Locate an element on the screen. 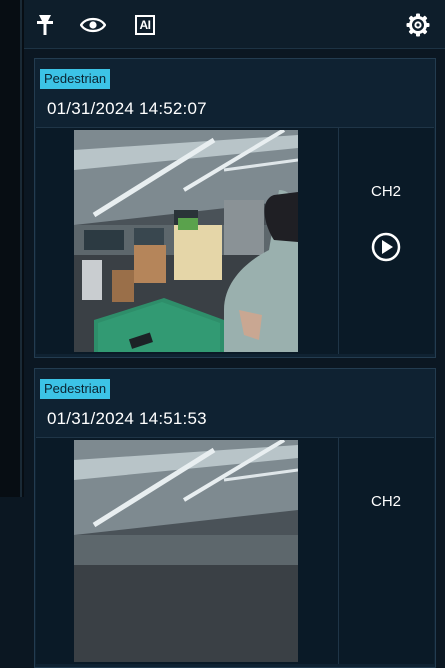  event-timestamp: 01/31/2024 14:51:53 is located at coordinates (127, 418).